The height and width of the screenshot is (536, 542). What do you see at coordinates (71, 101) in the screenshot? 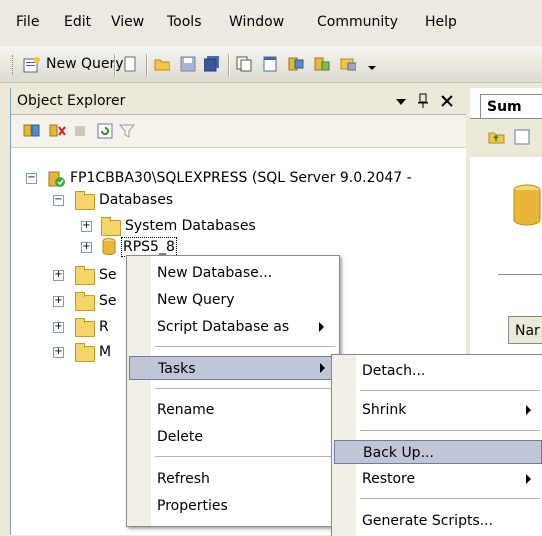
I see `object-explorer-title: Object Explorer` at bounding box center [71, 101].